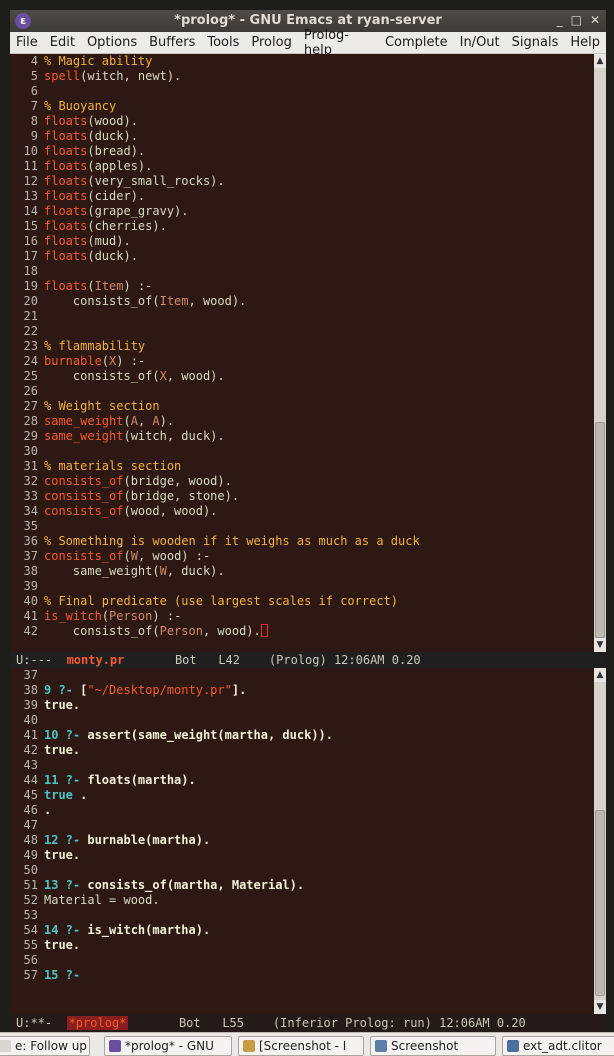 The image size is (614, 1056). What do you see at coordinates (30, 870) in the screenshot?
I see `line-number: 50` at bounding box center [30, 870].